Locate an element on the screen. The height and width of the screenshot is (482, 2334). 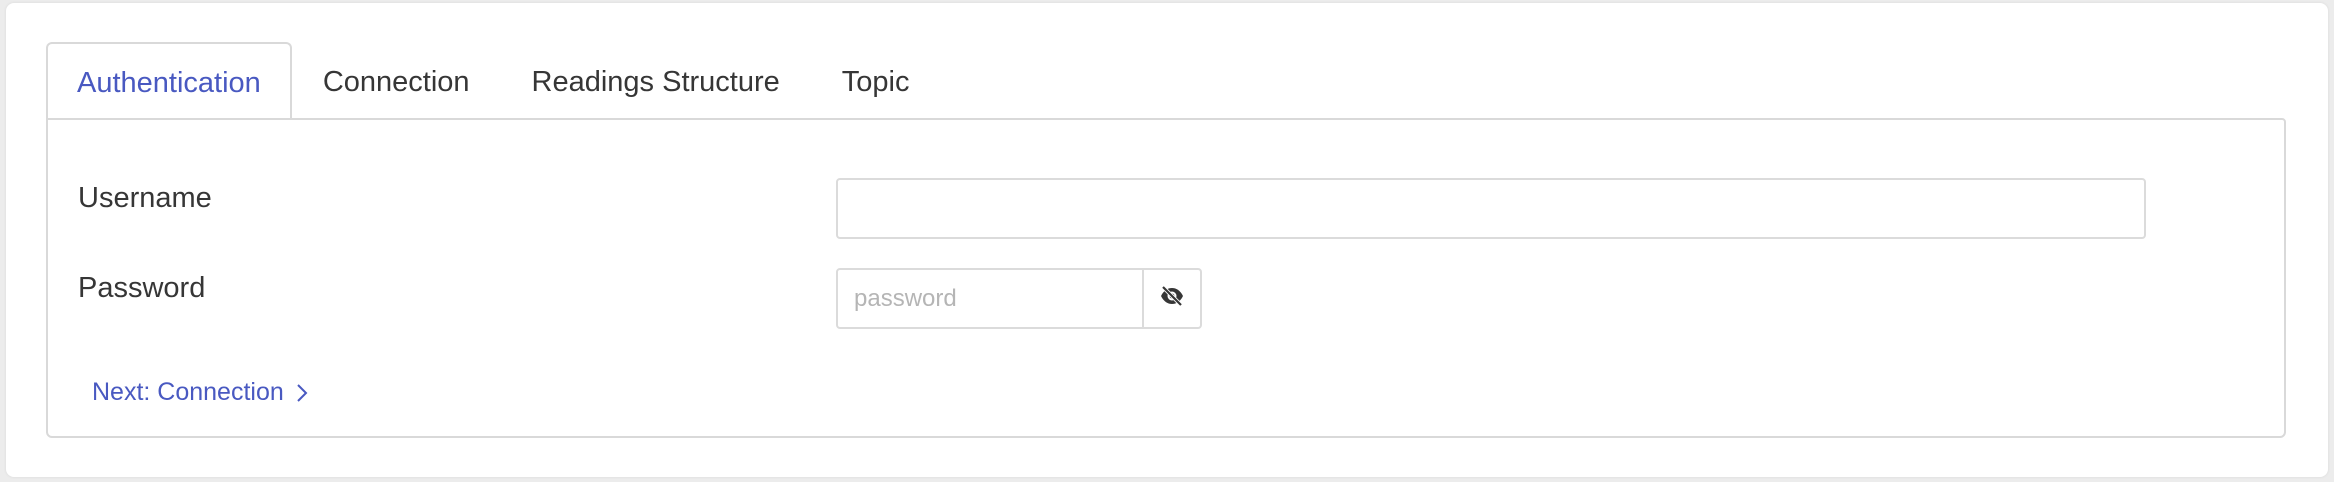
password-visibility-toggle is located at coordinates (1172, 298).